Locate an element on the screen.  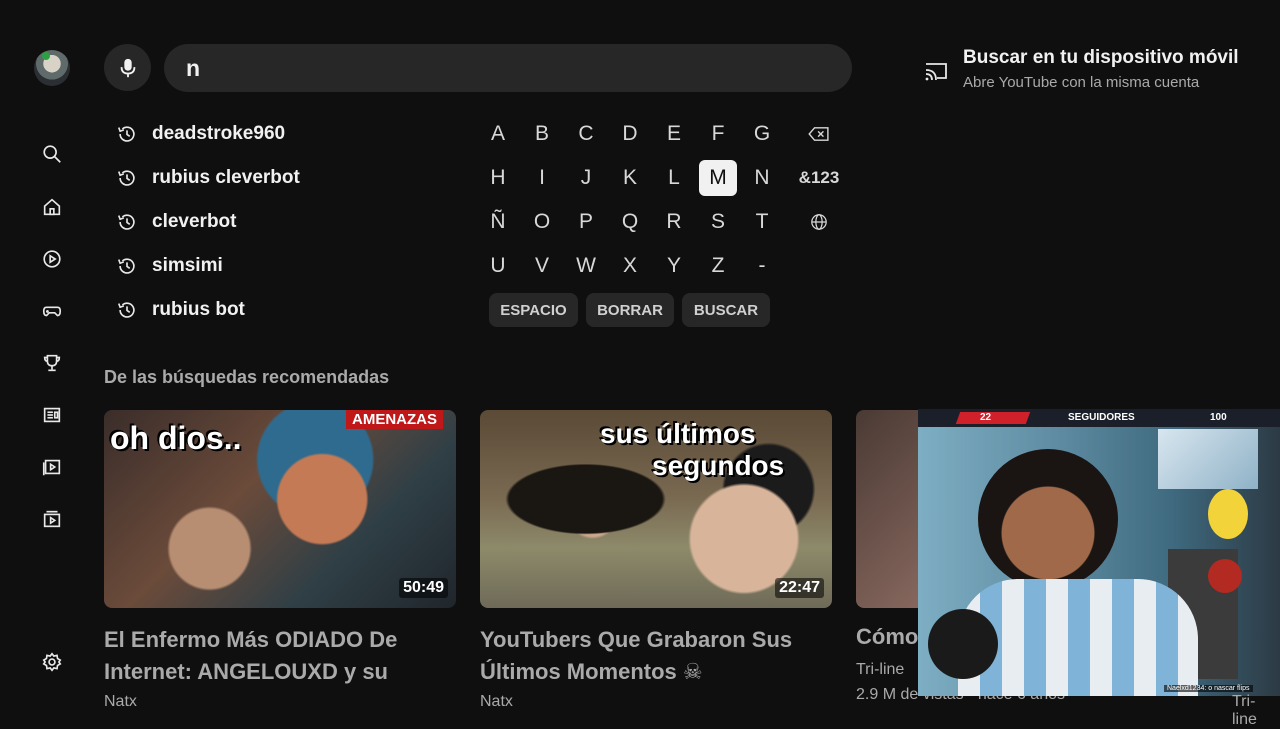
key-D: D is located at coordinates (630, 134).